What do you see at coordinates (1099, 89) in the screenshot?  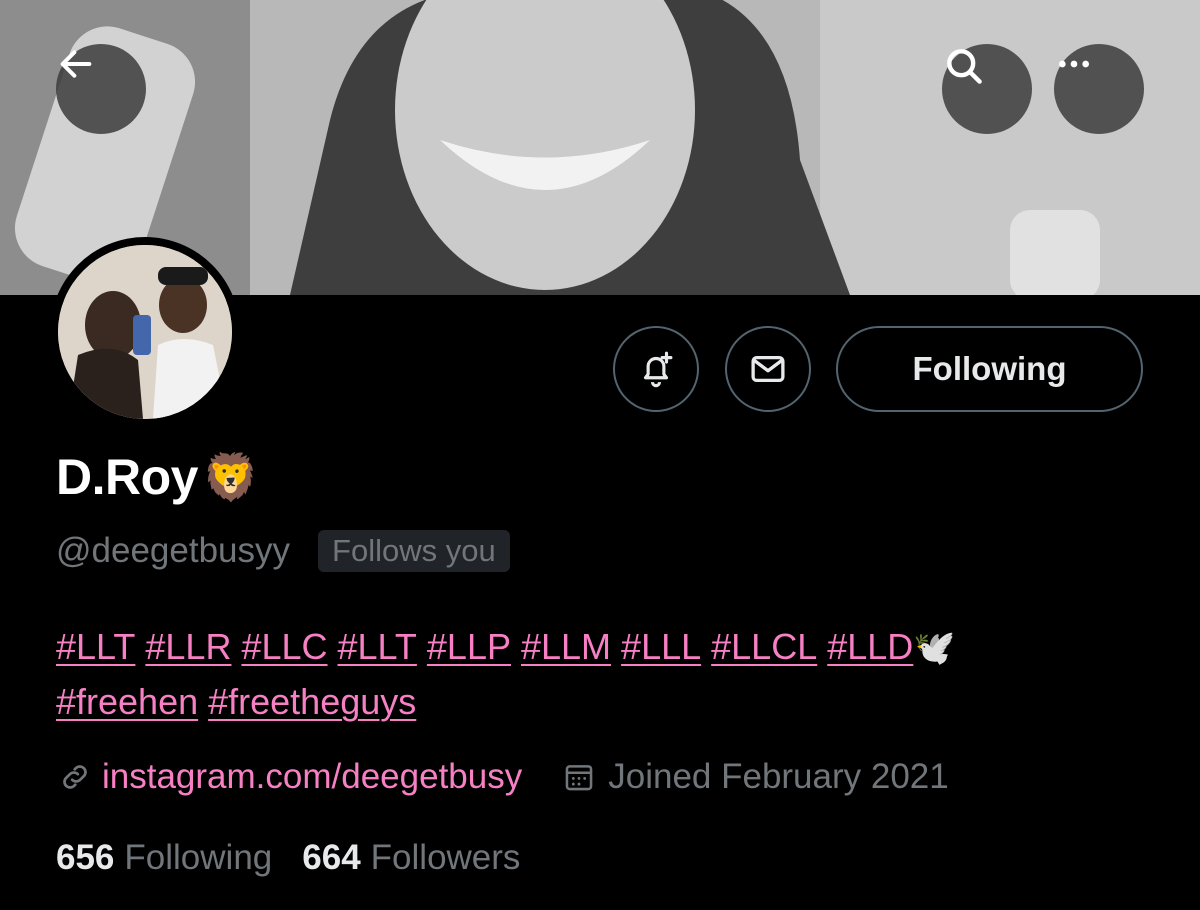 I see `more-button` at bounding box center [1099, 89].